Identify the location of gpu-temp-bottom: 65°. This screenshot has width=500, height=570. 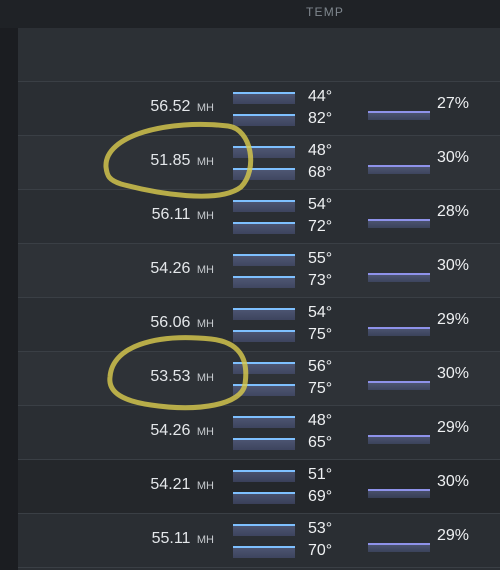
(320, 442).